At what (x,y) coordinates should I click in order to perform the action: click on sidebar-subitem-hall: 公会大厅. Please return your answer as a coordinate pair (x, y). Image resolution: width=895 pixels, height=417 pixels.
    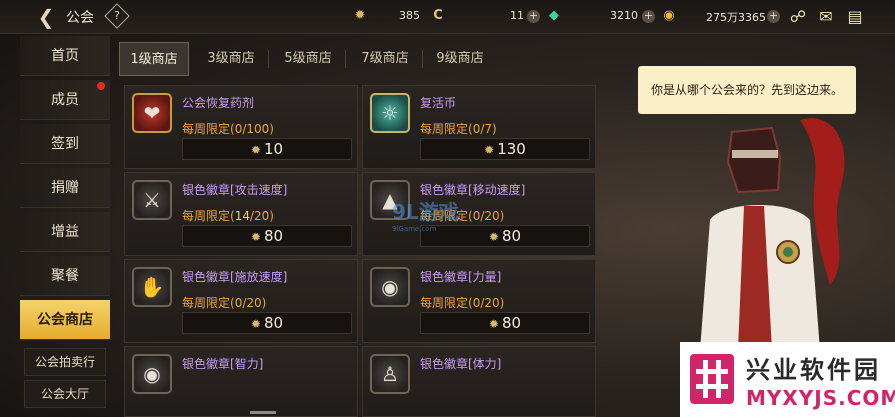
    Looking at the image, I should click on (65, 394).